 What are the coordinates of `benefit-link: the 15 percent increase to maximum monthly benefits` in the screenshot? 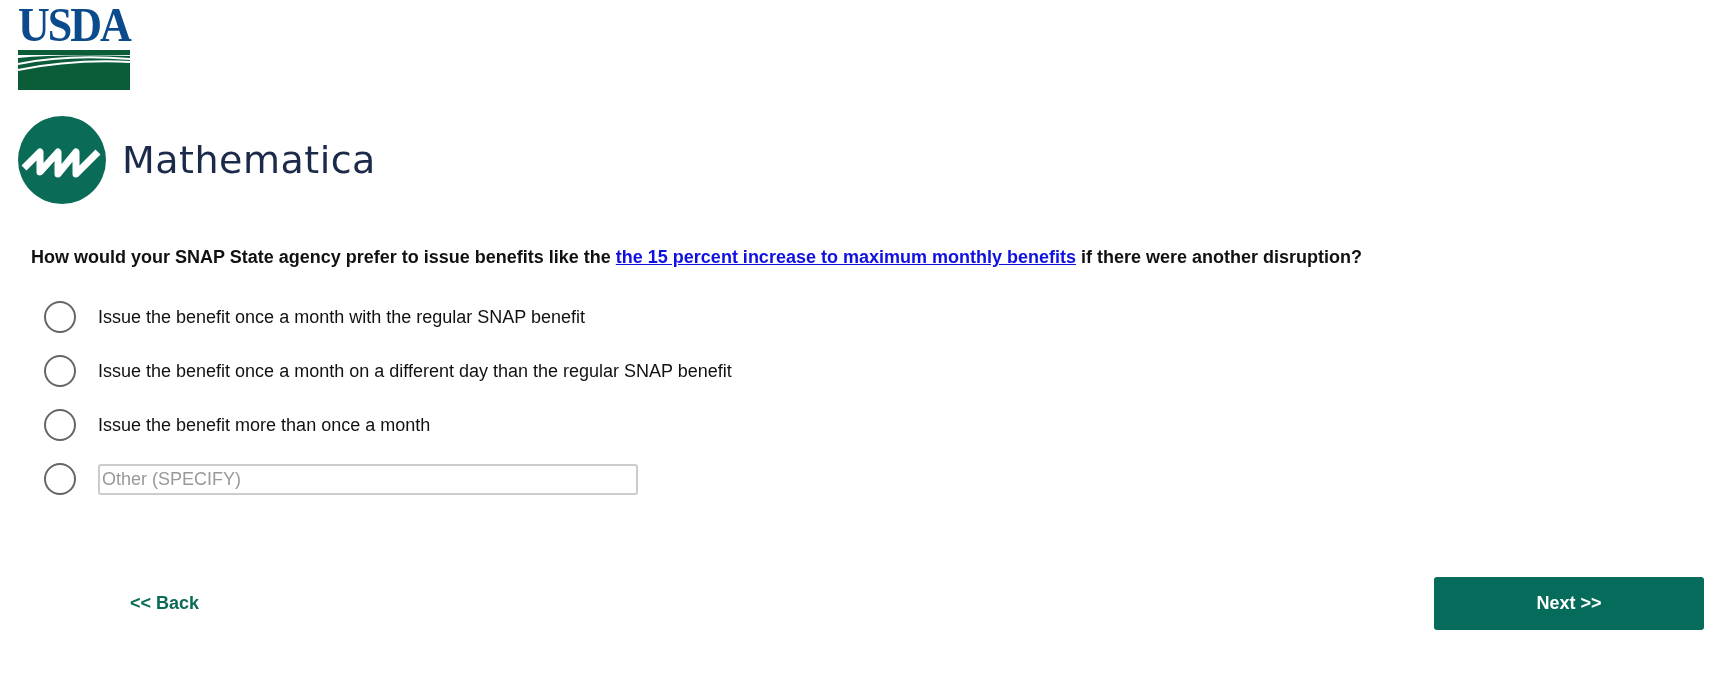 It's located at (845, 257).